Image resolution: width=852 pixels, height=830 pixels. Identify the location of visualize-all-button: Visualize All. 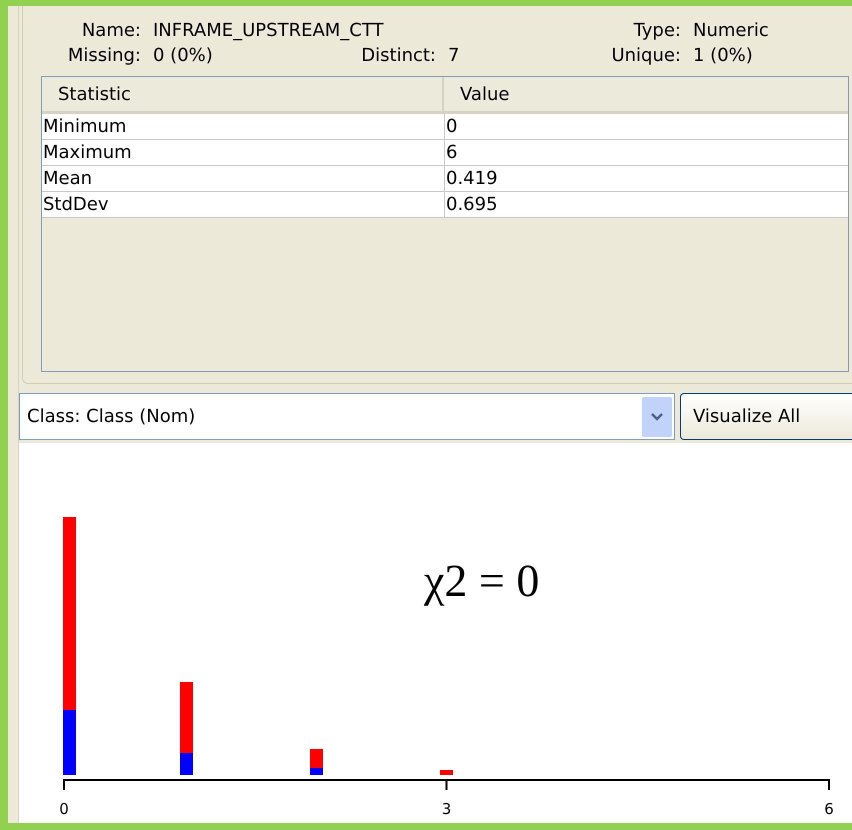
(766, 416).